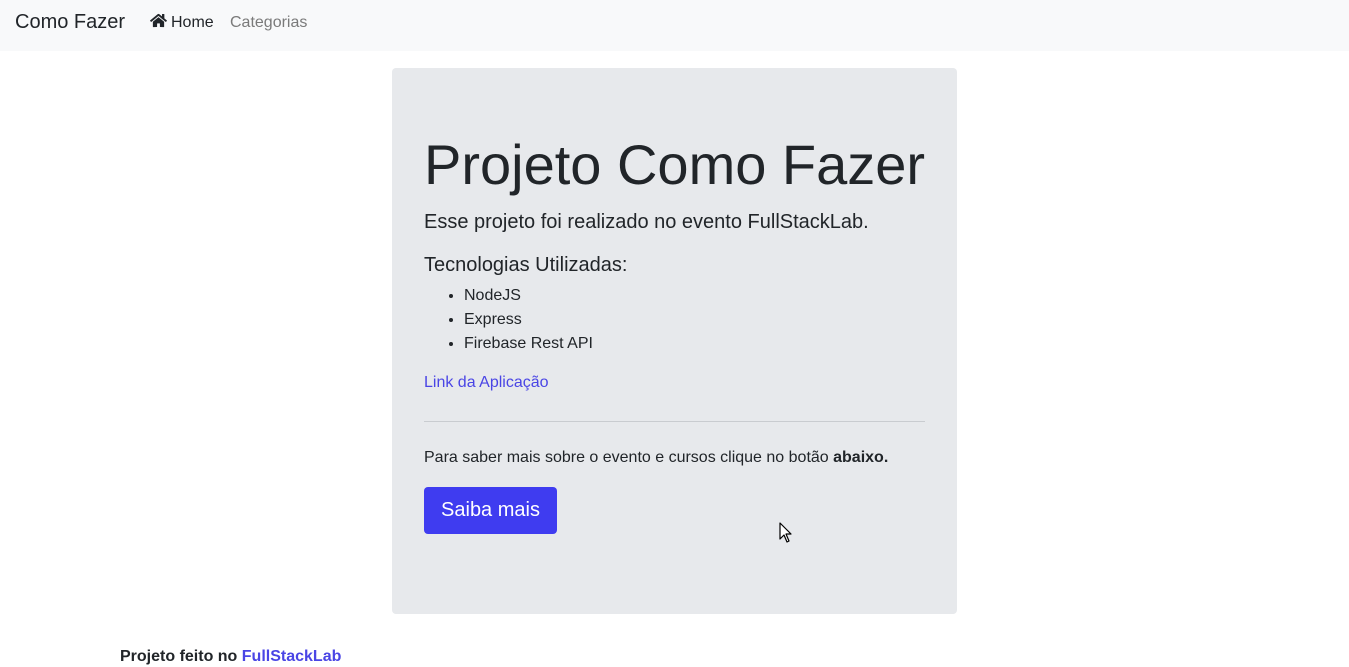  Describe the element at coordinates (490, 510) in the screenshot. I see `saiba-mais-button: Saiba mais` at that location.